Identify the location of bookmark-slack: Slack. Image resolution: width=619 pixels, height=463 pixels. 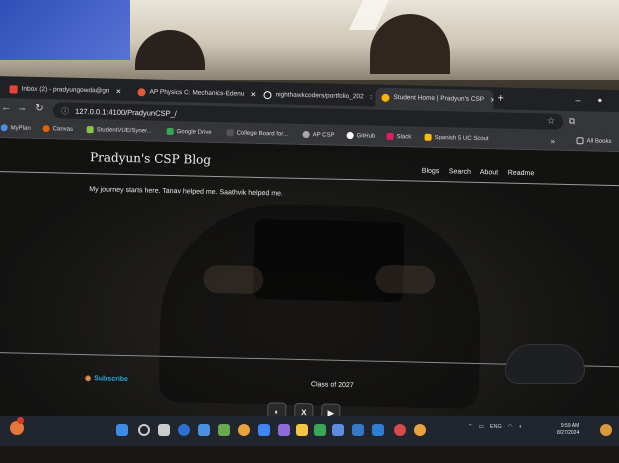
(399, 136).